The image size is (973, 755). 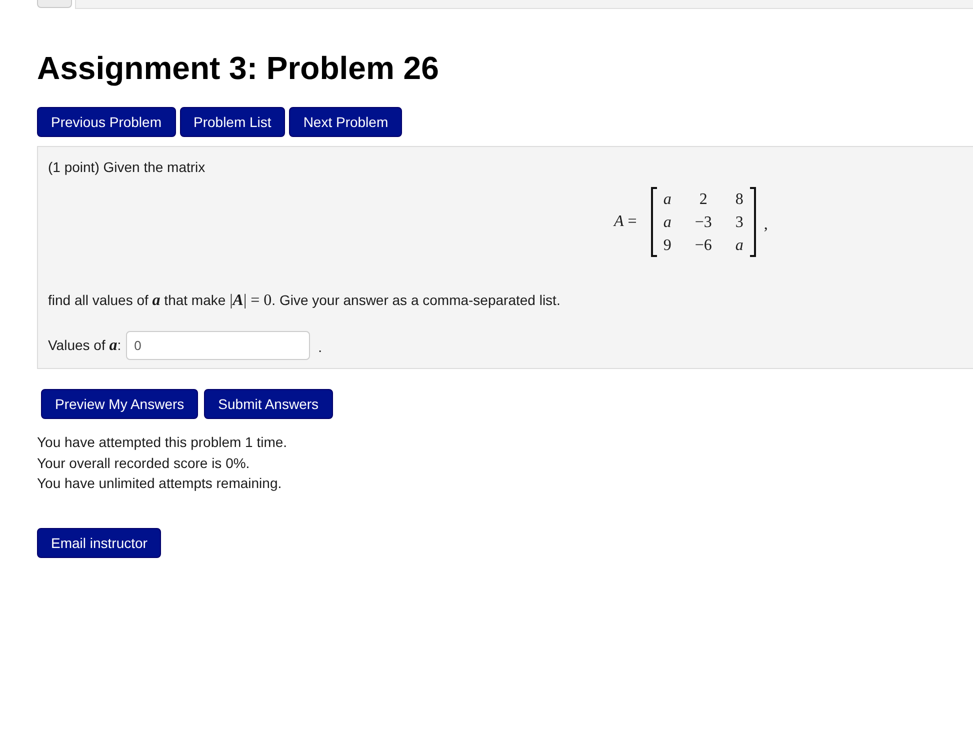 What do you see at coordinates (667, 246) in the screenshot?
I see `matrix-cell-text: 9` at bounding box center [667, 246].